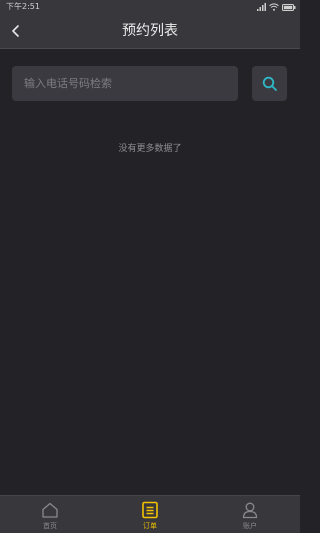 This screenshot has width=320, height=533. Describe the element at coordinates (150, 526) in the screenshot. I see `nav-label-order: 订单` at that location.